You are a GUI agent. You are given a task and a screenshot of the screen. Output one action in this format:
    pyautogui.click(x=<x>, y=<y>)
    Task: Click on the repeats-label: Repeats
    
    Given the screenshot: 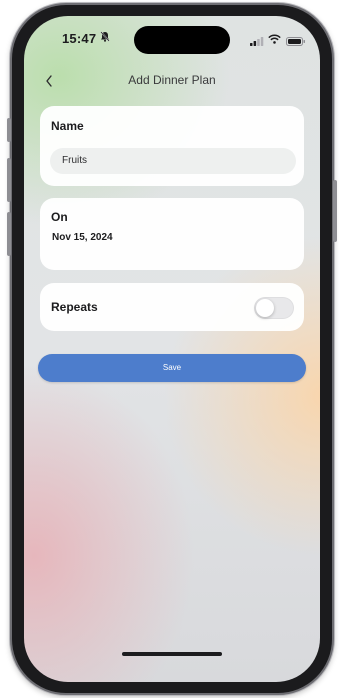 What is the action you would take?
    pyautogui.click(x=74, y=307)
    